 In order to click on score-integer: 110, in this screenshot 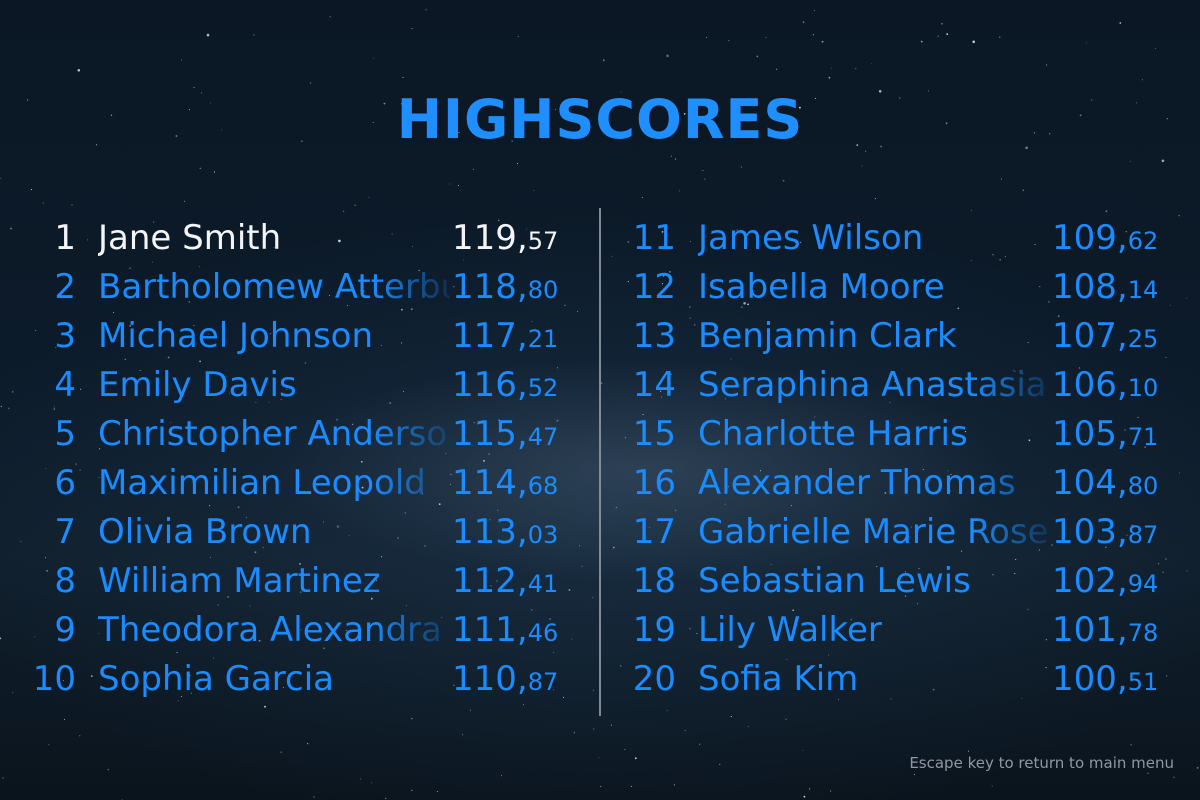, I will do `click(490, 679)`.